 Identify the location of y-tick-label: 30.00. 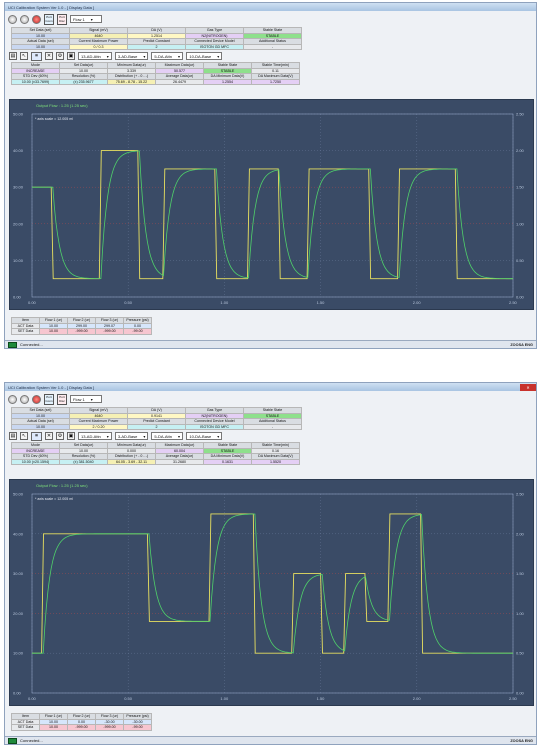
(18, 573).